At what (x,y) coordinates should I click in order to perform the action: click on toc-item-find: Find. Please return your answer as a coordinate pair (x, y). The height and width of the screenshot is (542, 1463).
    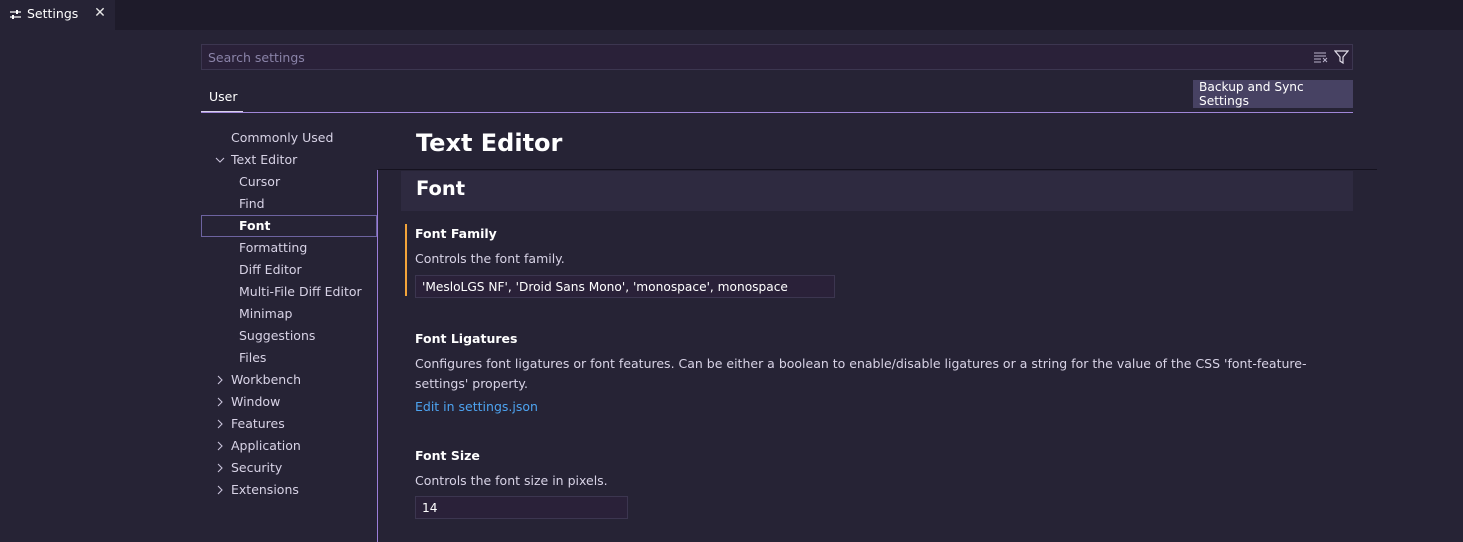
    Looking at the image, I should click on (289, 204).